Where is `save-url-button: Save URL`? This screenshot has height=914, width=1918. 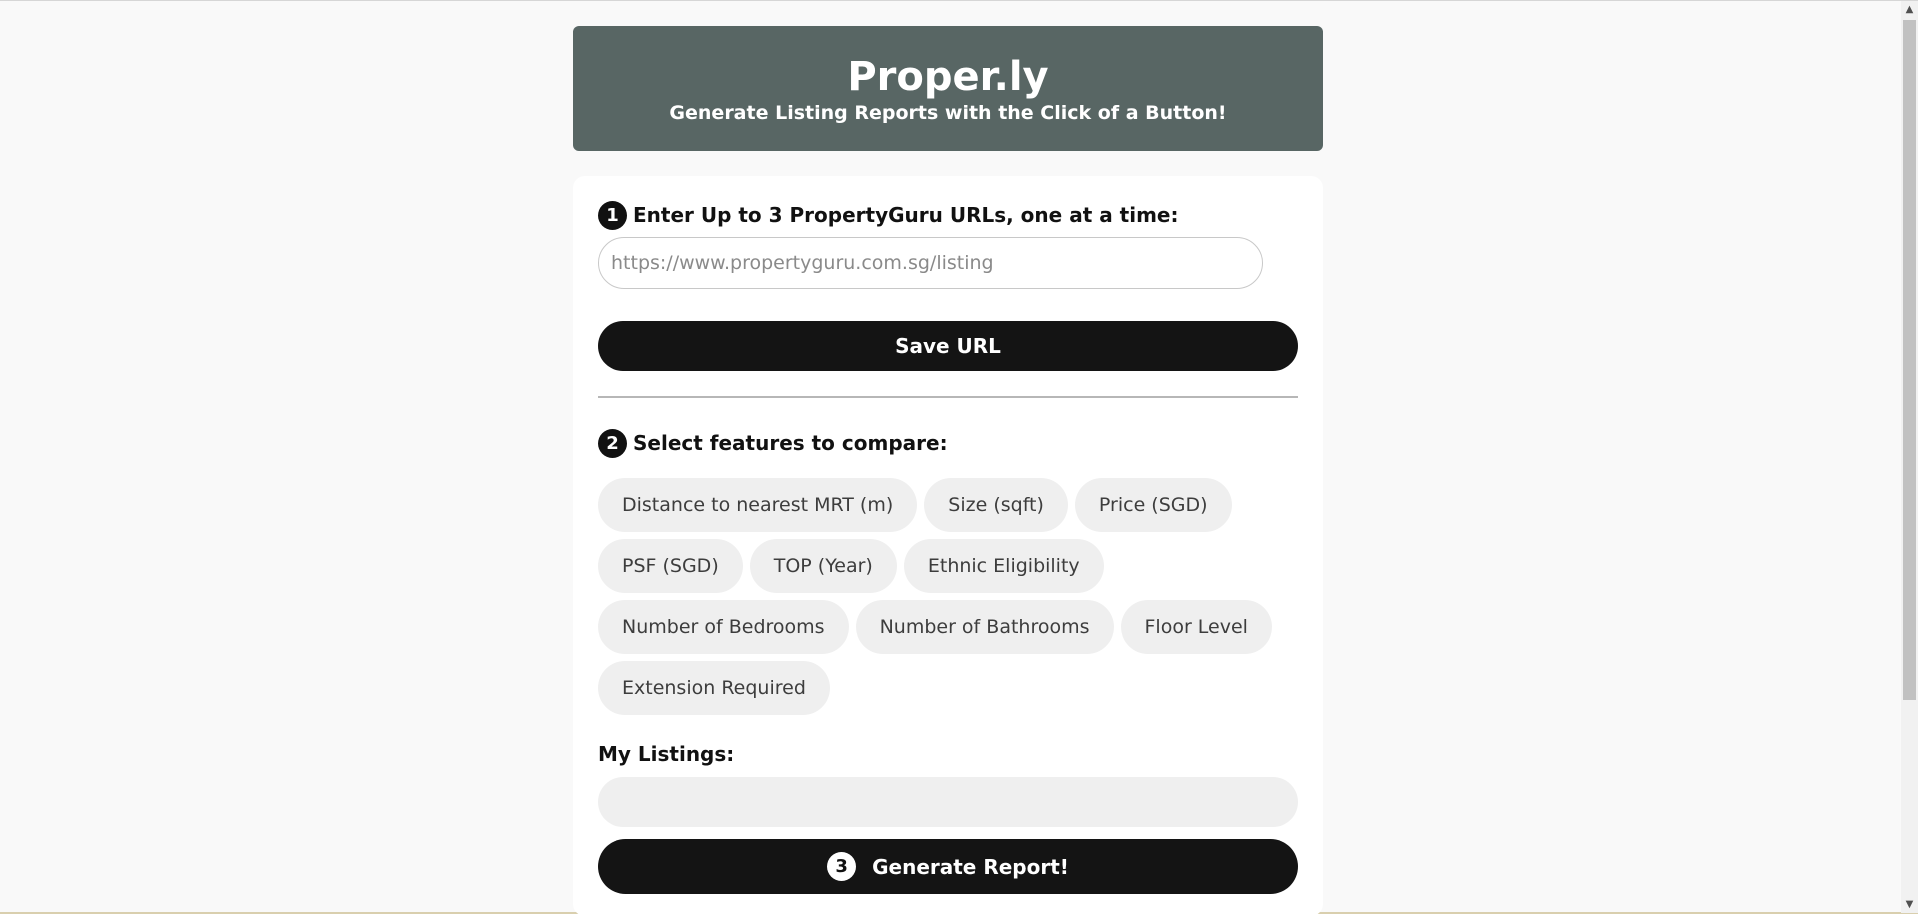
save-url-button: Save URL is located at coordinates (948, 346).